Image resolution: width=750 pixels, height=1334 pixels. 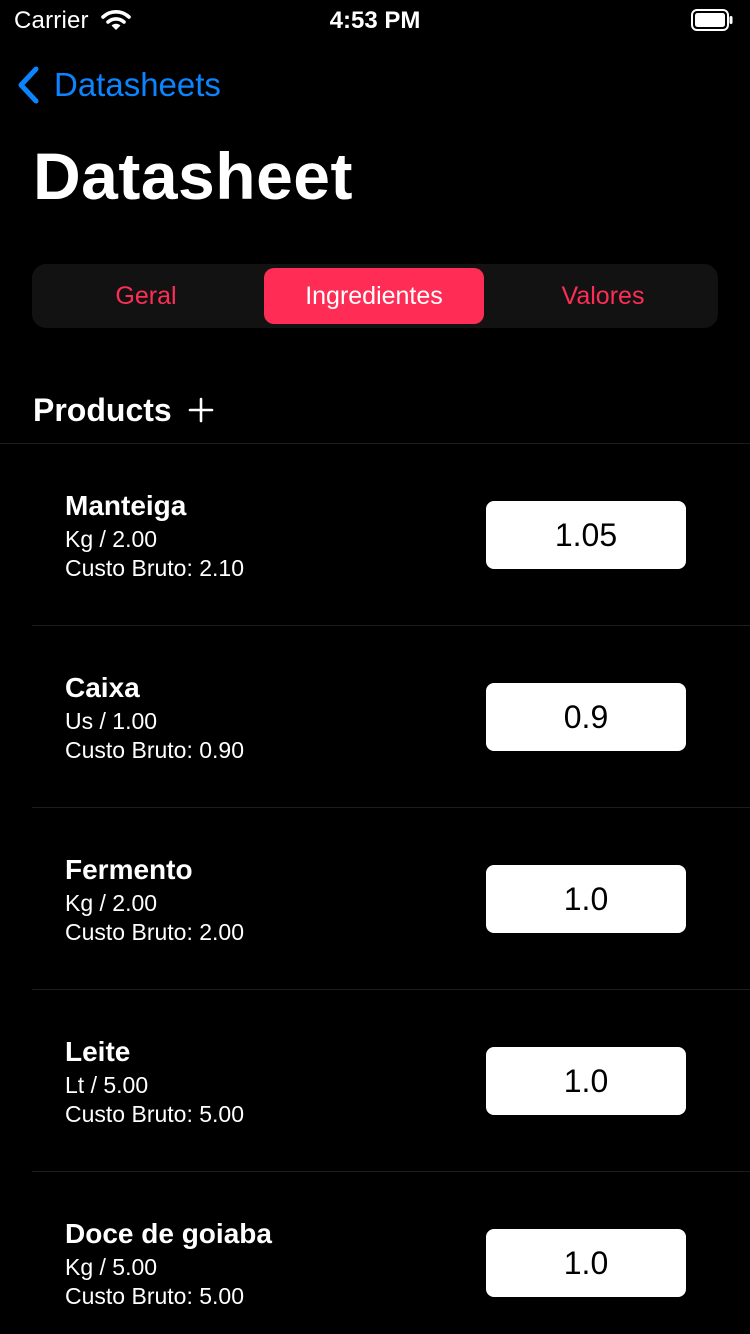 What do you see at coordinates (98, 1051) in the screenshot?
I see `product-name: Leite` at bounding box center [98, 1051].